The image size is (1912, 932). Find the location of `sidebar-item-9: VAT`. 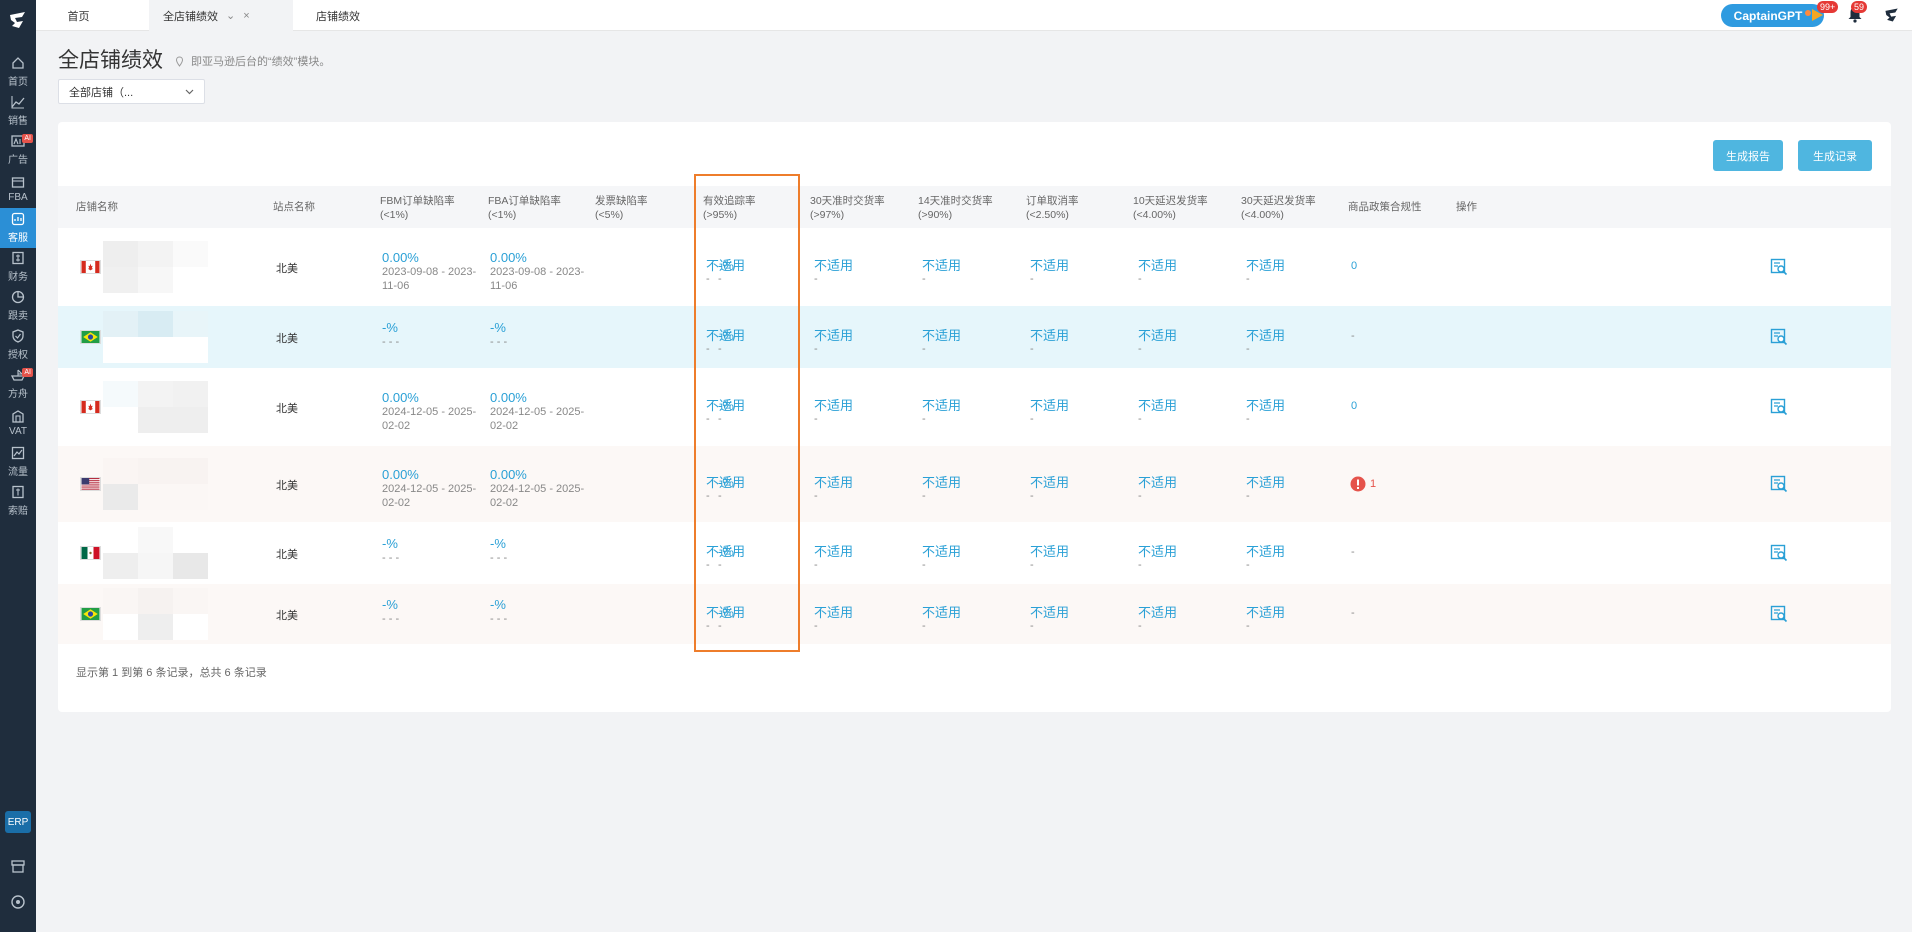

sidebar-item-9: VAT is located at coordinates (18, 423).